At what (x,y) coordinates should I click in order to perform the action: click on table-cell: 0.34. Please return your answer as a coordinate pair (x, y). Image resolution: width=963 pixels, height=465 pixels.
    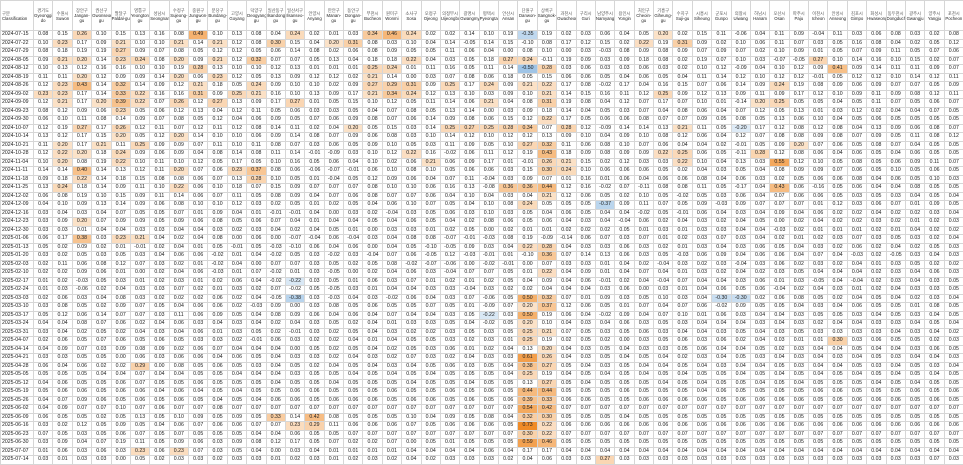
    Looking at the image, I should click on (372, 35).